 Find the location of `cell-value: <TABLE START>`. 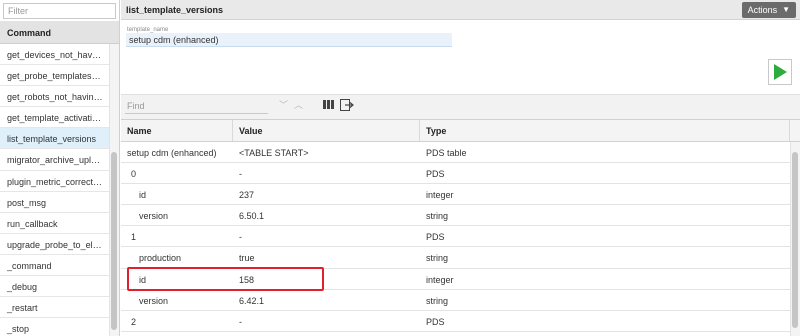

cell-value: <TABLE START> is located at coordinates (274, 153).